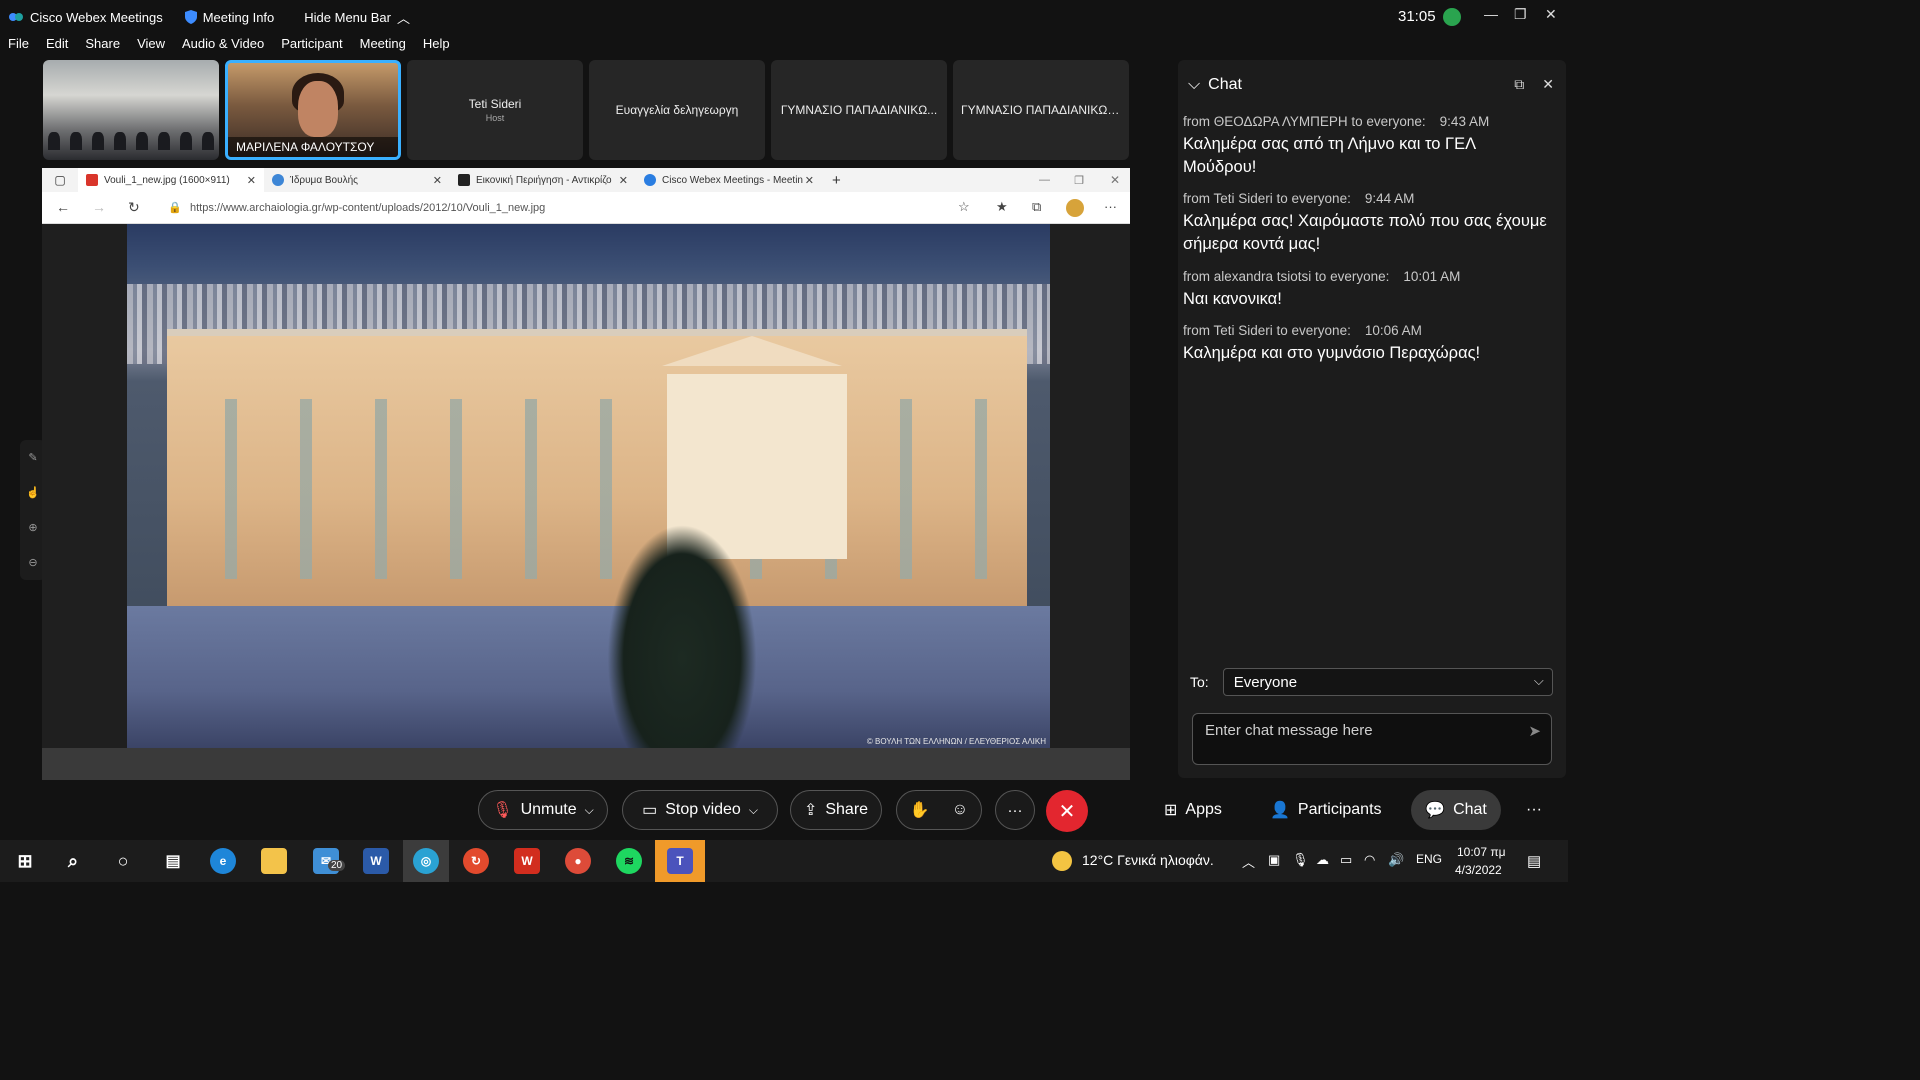  Describe the element at coordinates (357, 180) in the screenshot. I see `browser-tab: Ίδρυμα Βουλής ✕` at that location.